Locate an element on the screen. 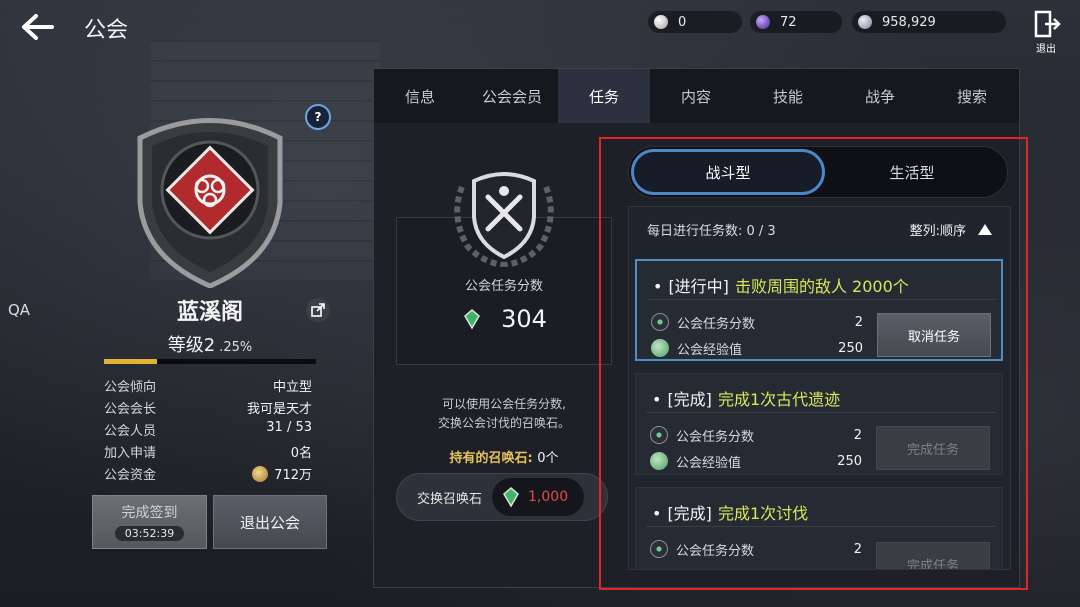 Image resolution: width=1080 pixels, height=607 pixels. tab-skills: 技能 is located at coordinates (788, 96).